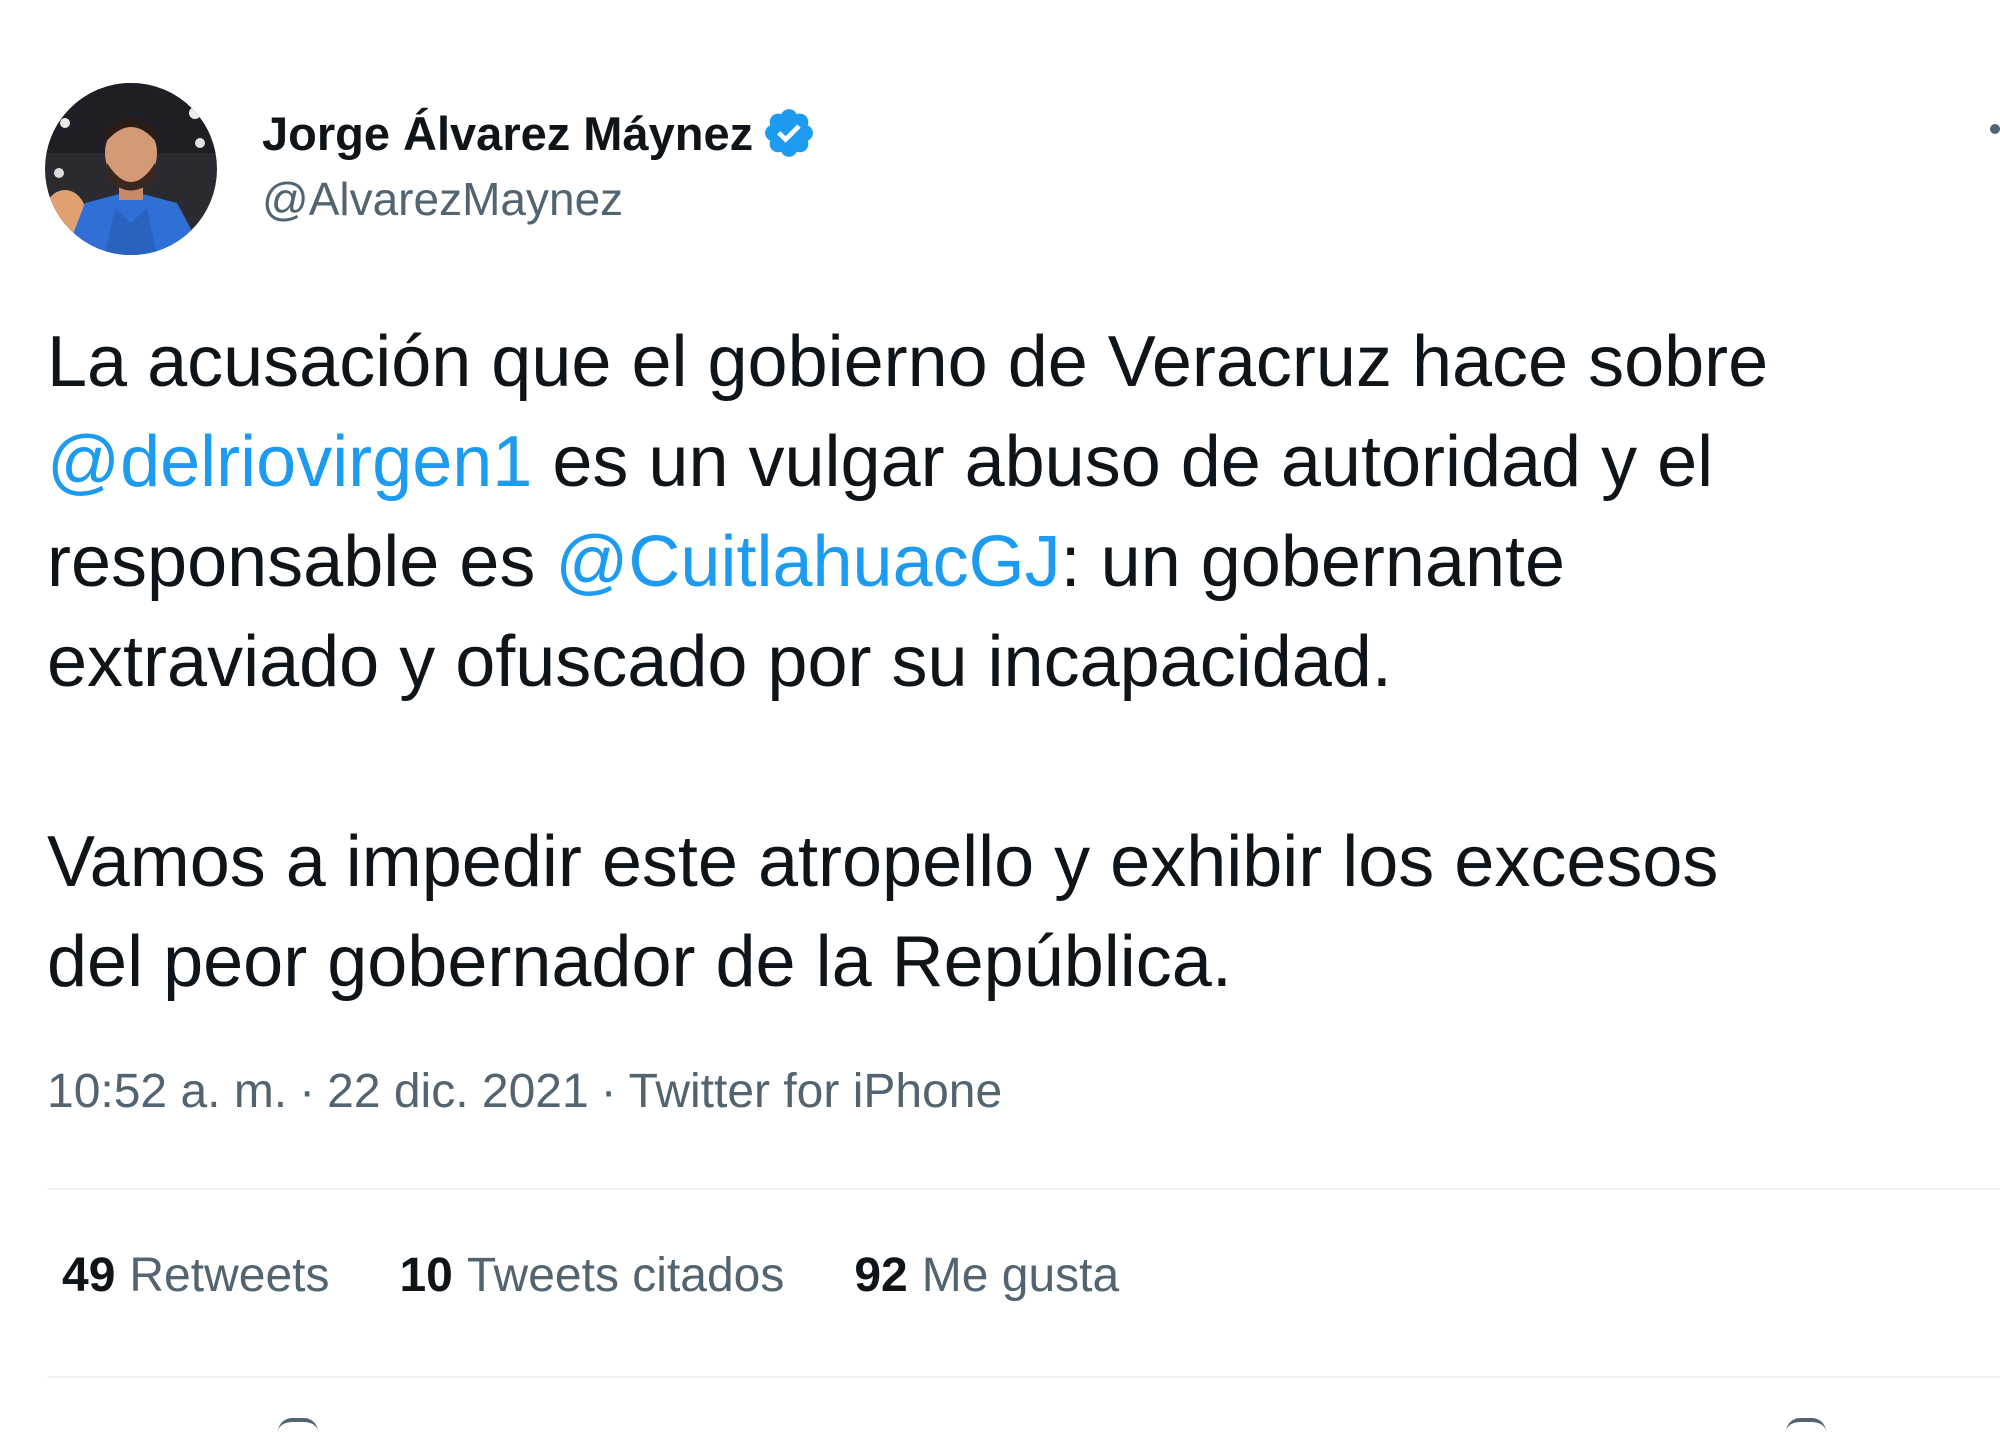  What do you see at coordinates (507, 133) in the screenshot?
I see `author-display-name: Jorge Álvarez Máynez` at bounding box center [507, 133].